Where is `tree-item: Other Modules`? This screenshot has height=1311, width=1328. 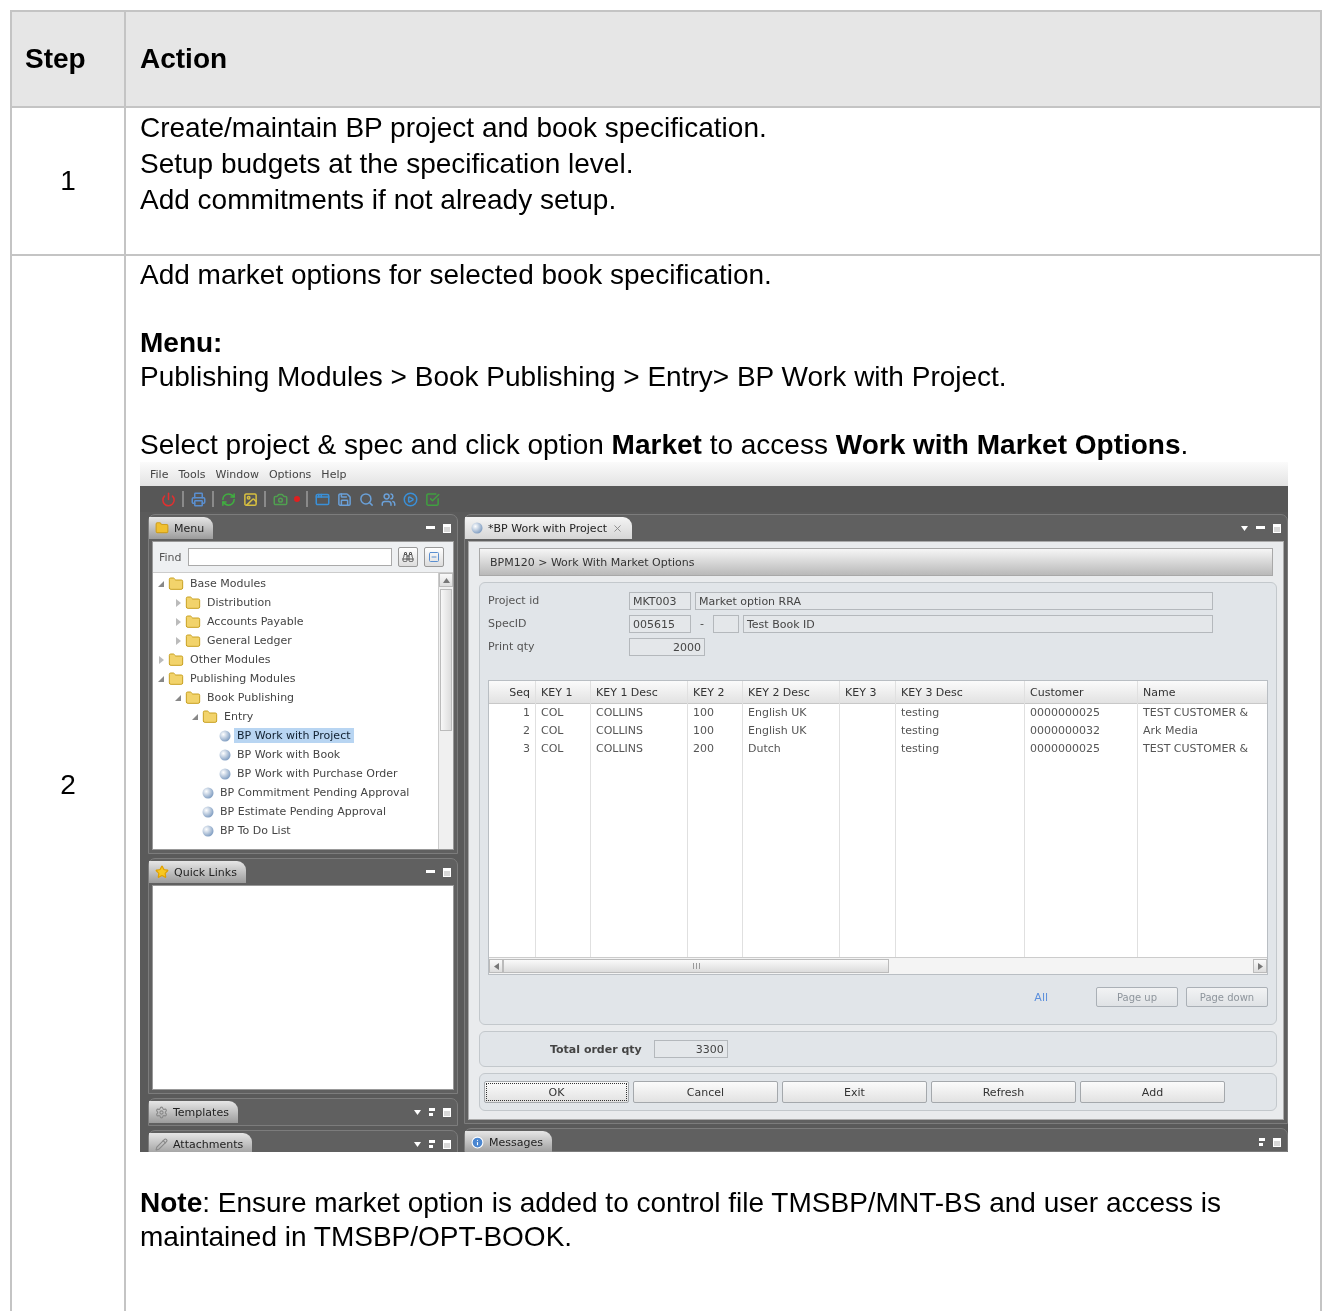
tree-item: Other Modules is located at coordinates (230, 659).